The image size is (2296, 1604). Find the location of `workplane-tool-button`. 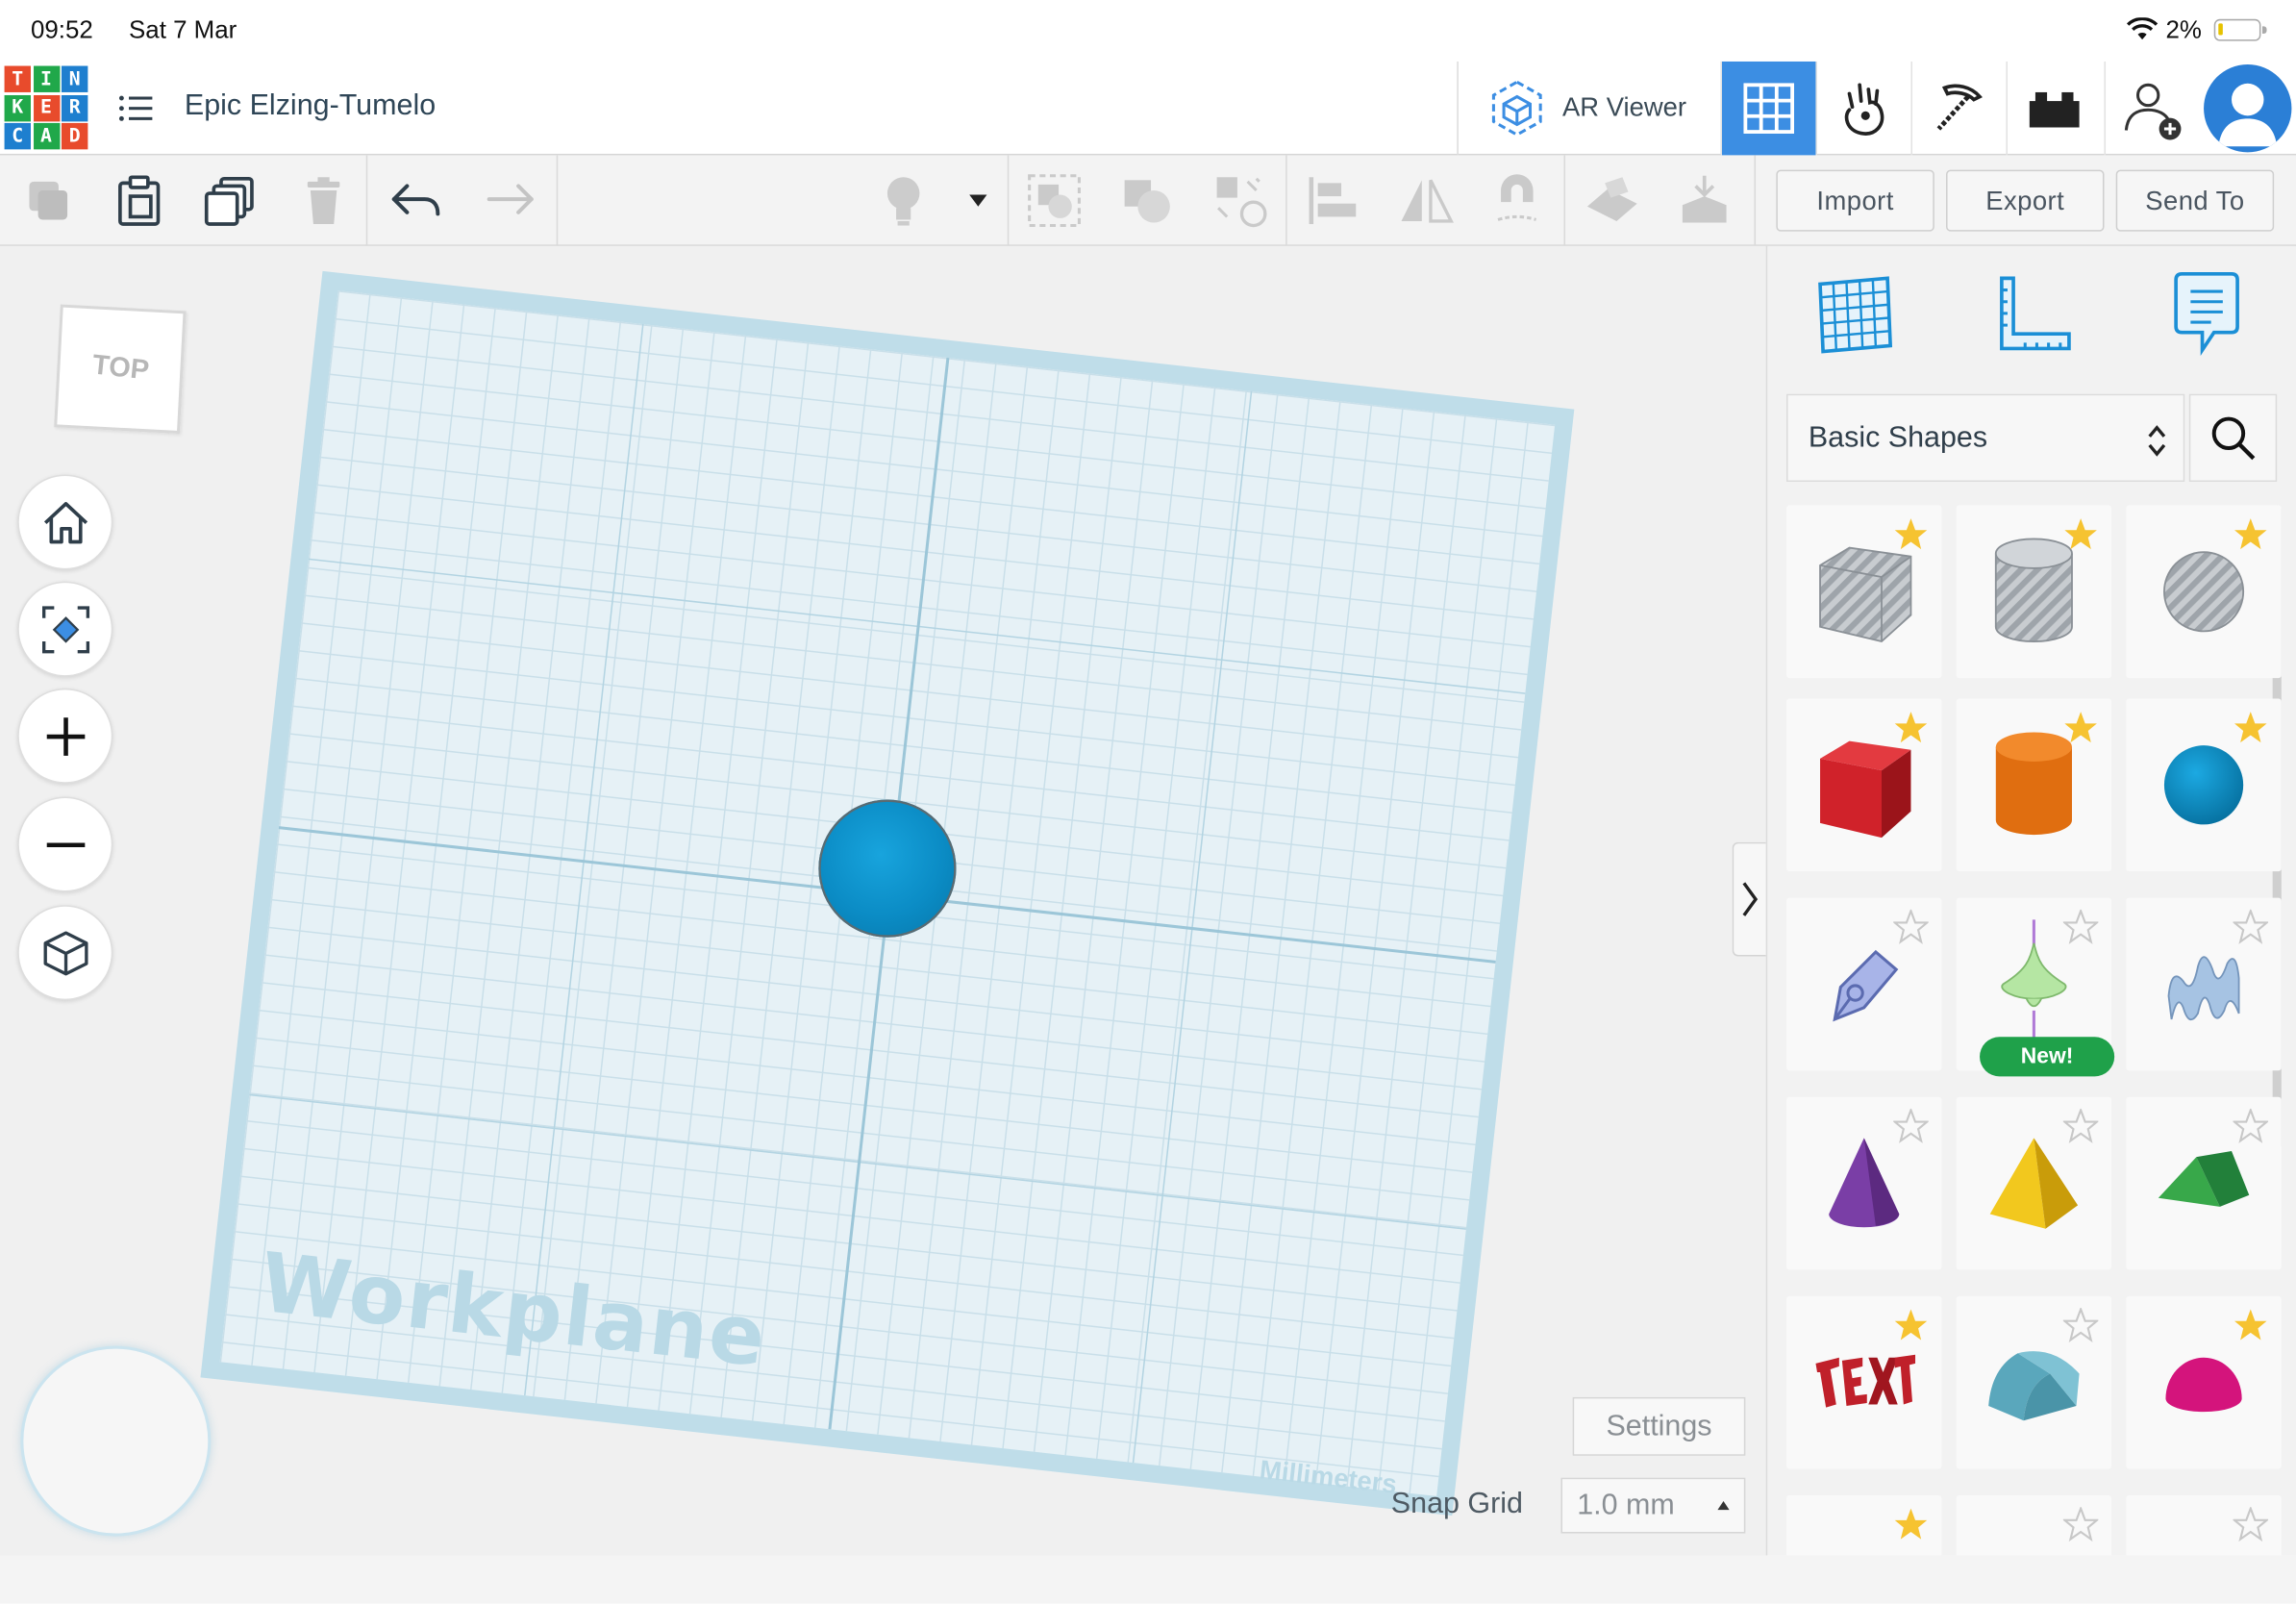

workplane-tool-button is located at coordinates (1855, 314).